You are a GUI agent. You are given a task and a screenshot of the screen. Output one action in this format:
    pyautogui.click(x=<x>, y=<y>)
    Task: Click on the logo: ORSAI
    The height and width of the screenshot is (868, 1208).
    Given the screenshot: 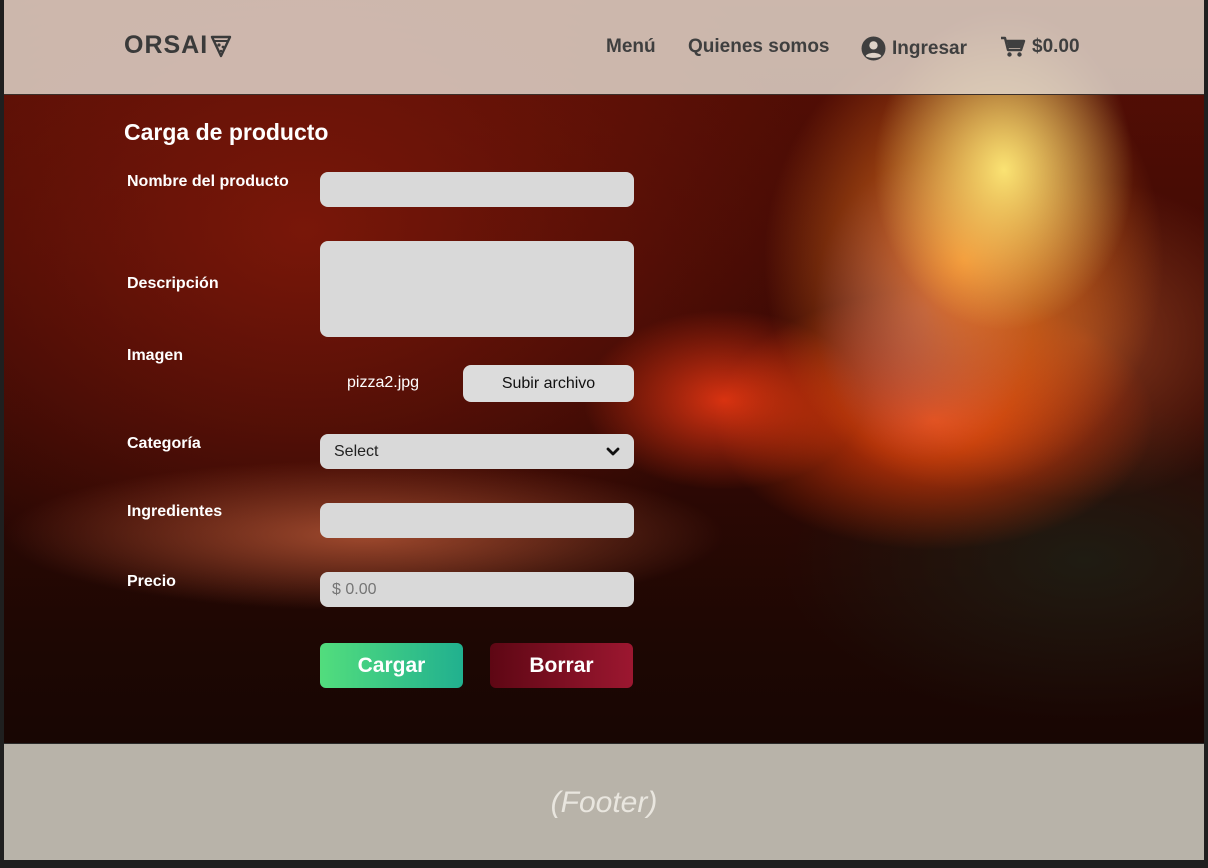 What is the action you would take?
    pyautogui.click(x=178, y=45)
    